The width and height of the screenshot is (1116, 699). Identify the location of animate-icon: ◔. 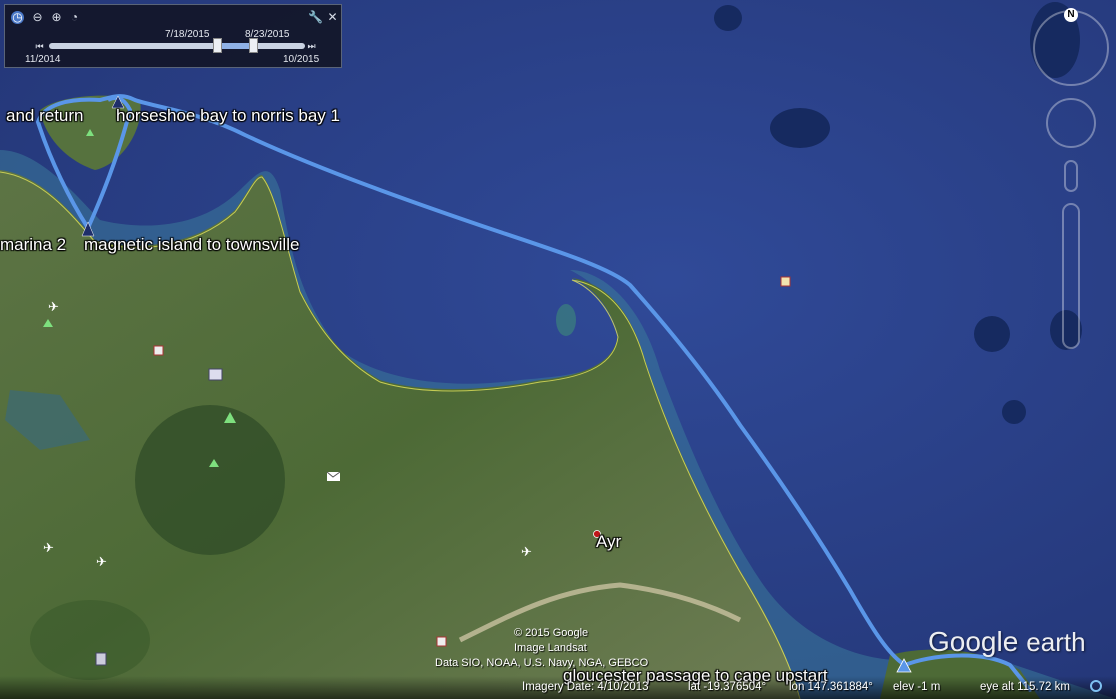
(74, 17).